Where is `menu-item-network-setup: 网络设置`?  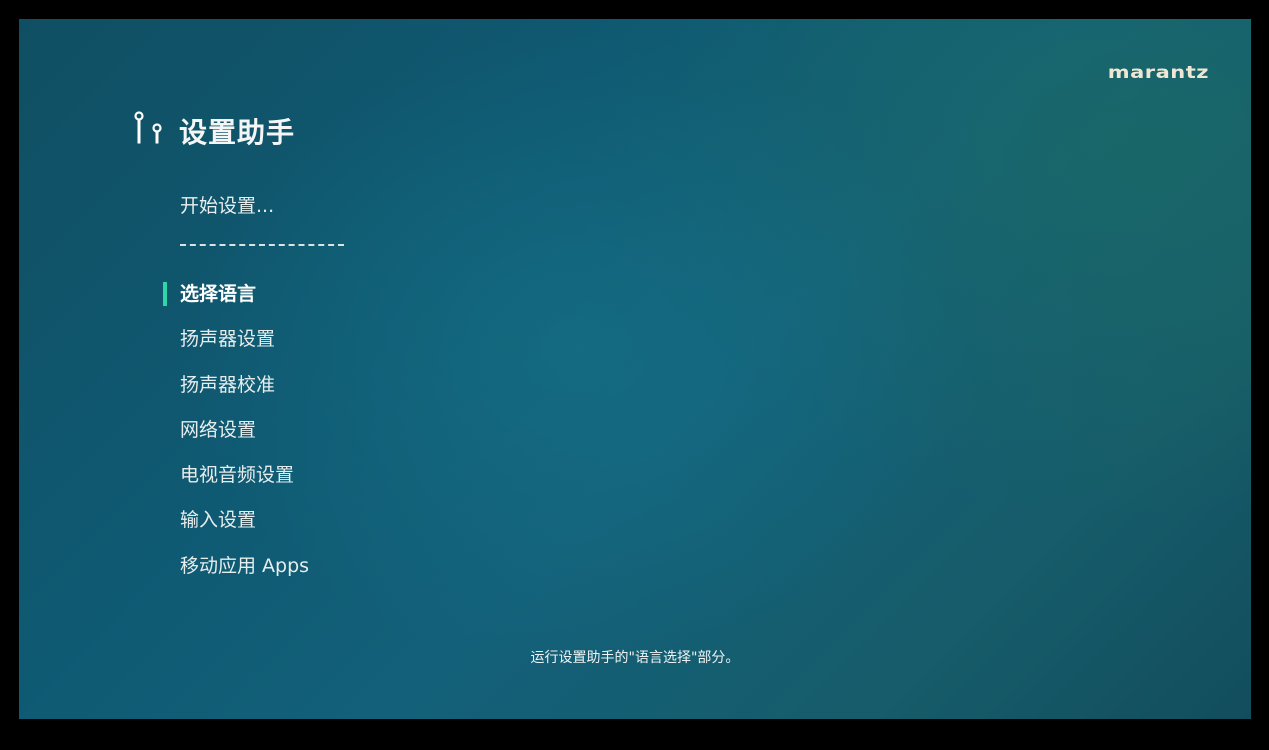
menu-item-network-setup: 网络设置 is located at coordinates (244, 435).